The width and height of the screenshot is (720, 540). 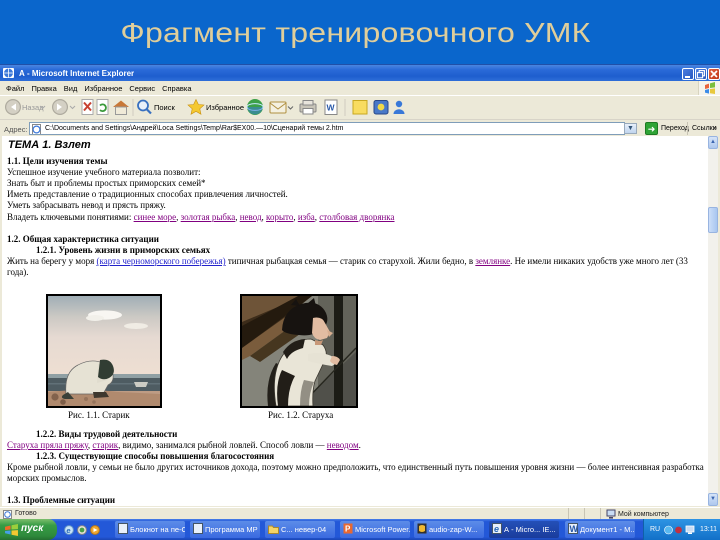 What do you see at coordinates (348, 529) in the screenshot?
I see `svg-text: P` at bounding box center [348, 529].